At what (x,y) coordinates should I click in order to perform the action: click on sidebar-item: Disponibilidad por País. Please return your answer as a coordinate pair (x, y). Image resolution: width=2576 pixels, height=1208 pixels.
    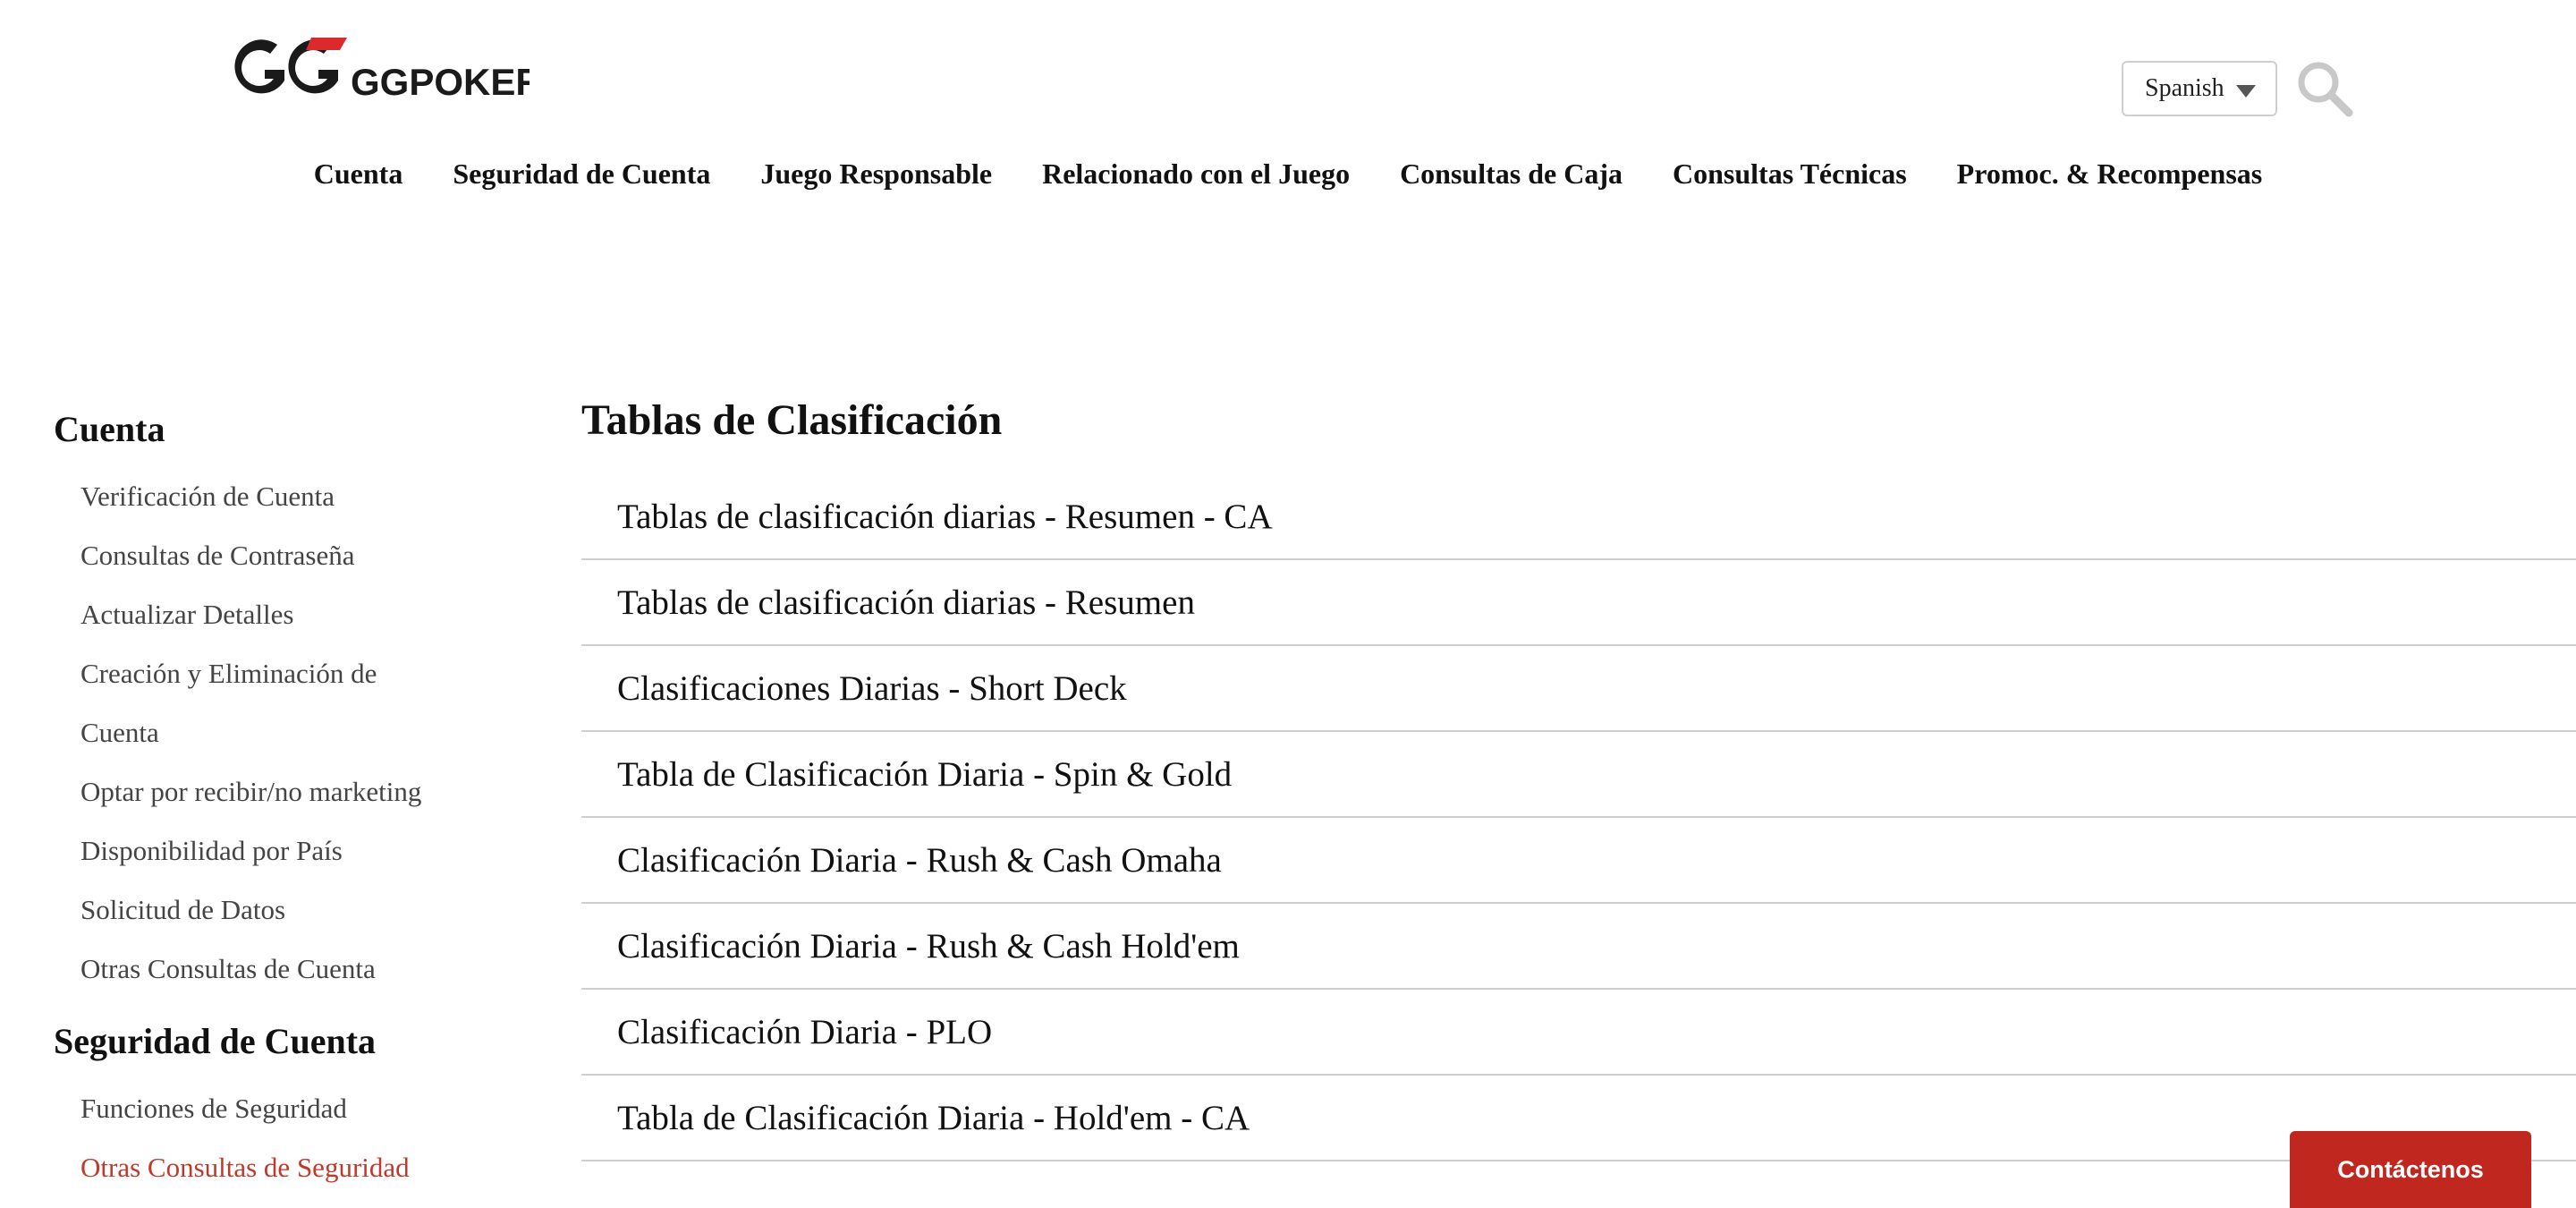
    Looking at the image, I should click on (268, 850).